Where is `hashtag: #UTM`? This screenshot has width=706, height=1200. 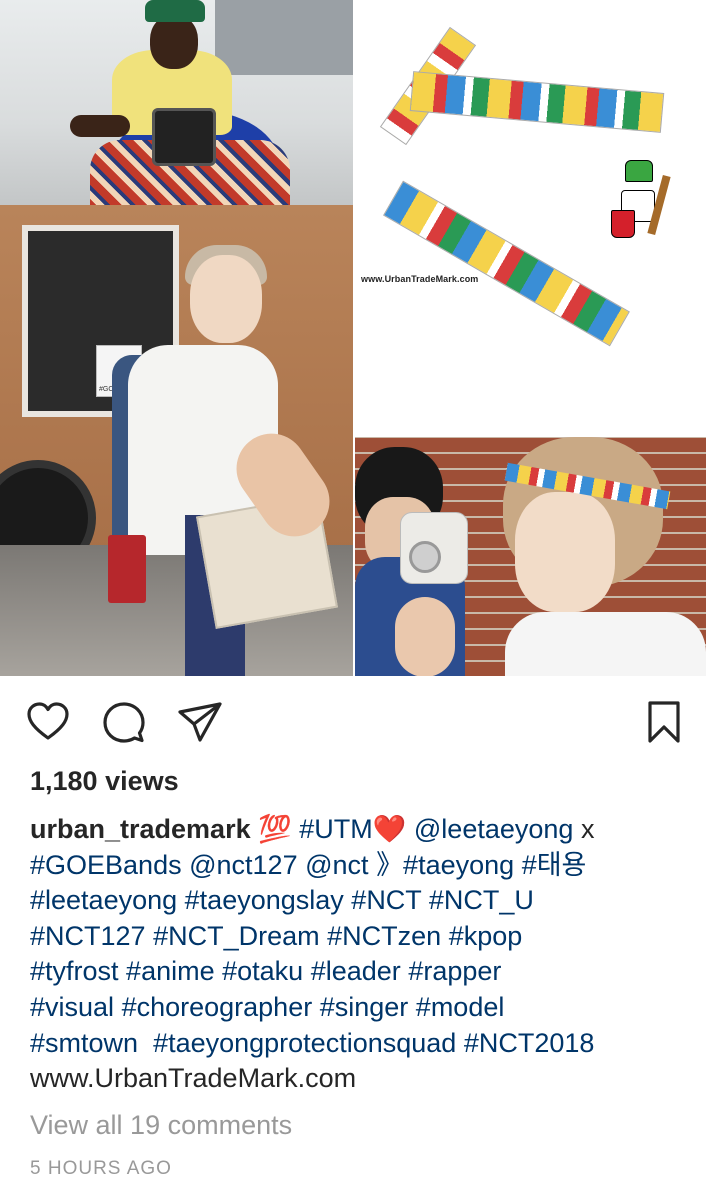
hashtag: #UTM is located at coordinates (336, 829).